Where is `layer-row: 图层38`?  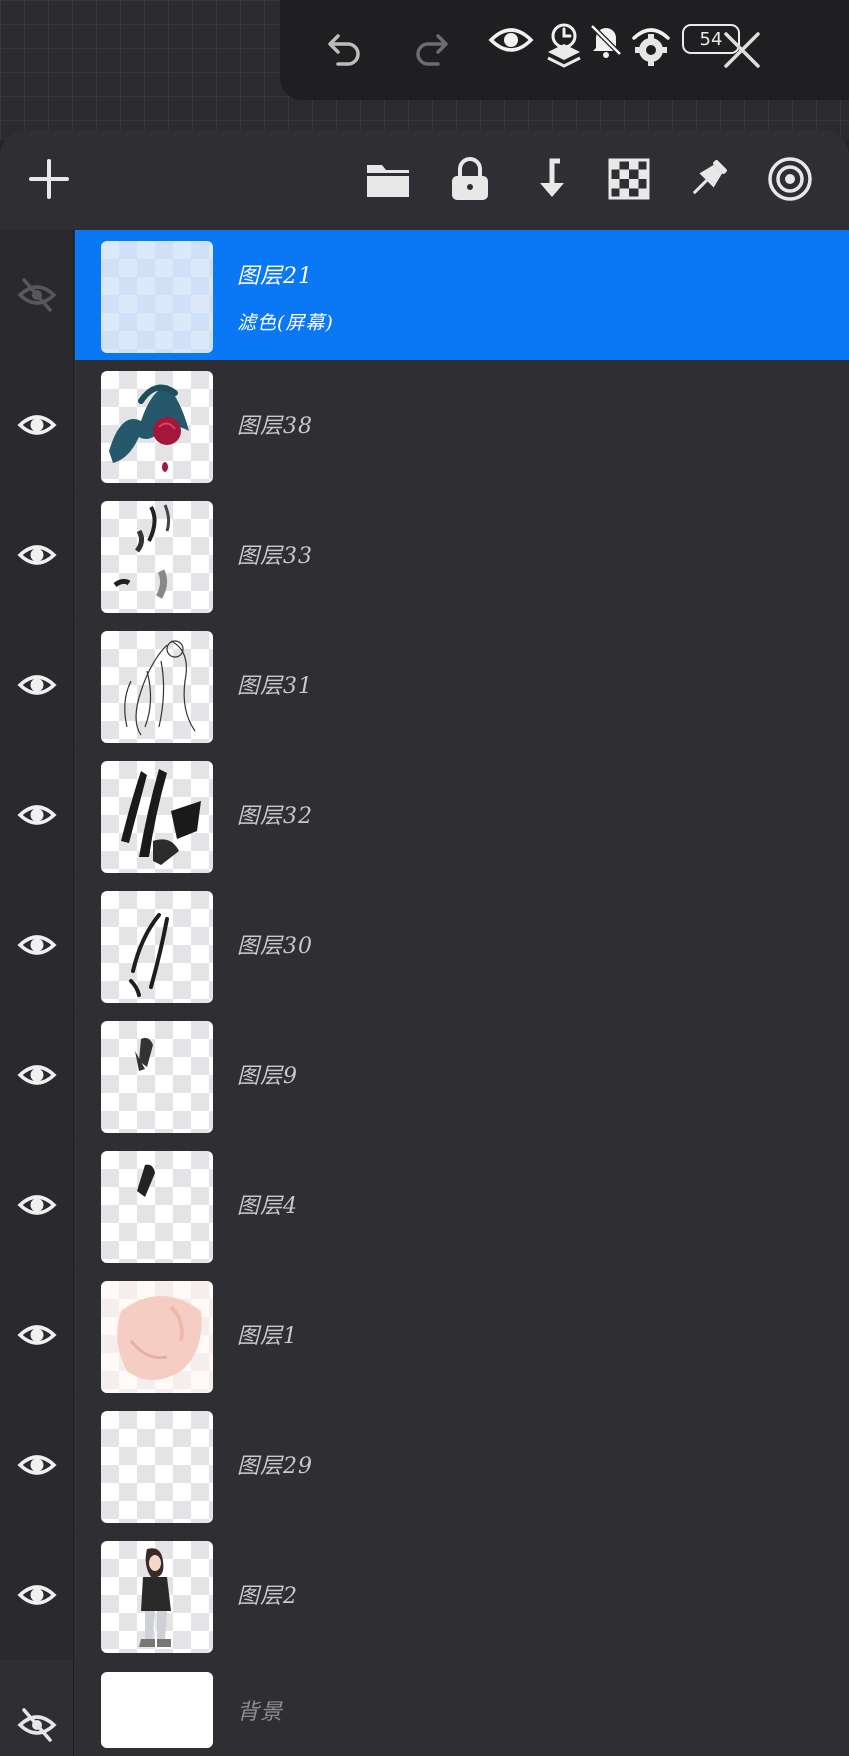
layer-row: 图层38 is located at coordinates (424, 425).